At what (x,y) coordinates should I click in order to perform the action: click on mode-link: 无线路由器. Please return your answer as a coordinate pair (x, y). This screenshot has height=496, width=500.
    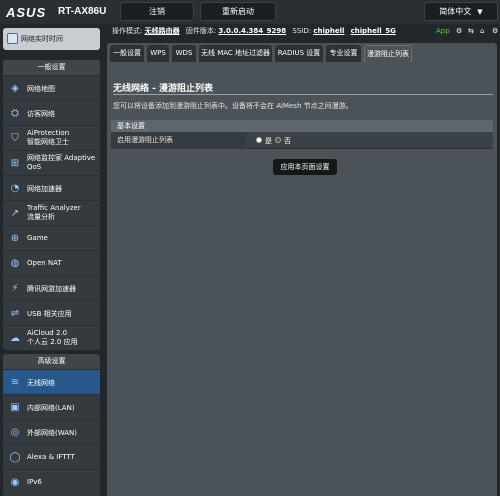
    Looking at the image, I should click on (162, 31).